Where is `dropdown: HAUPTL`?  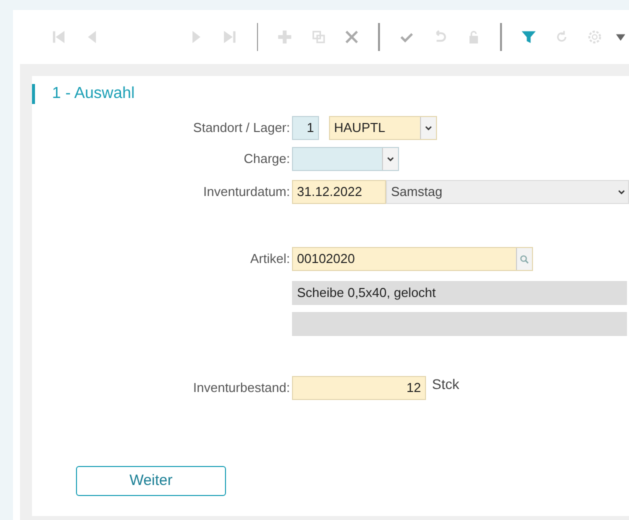 dropdown: HAUPTL is located at coordinates (383, 128).